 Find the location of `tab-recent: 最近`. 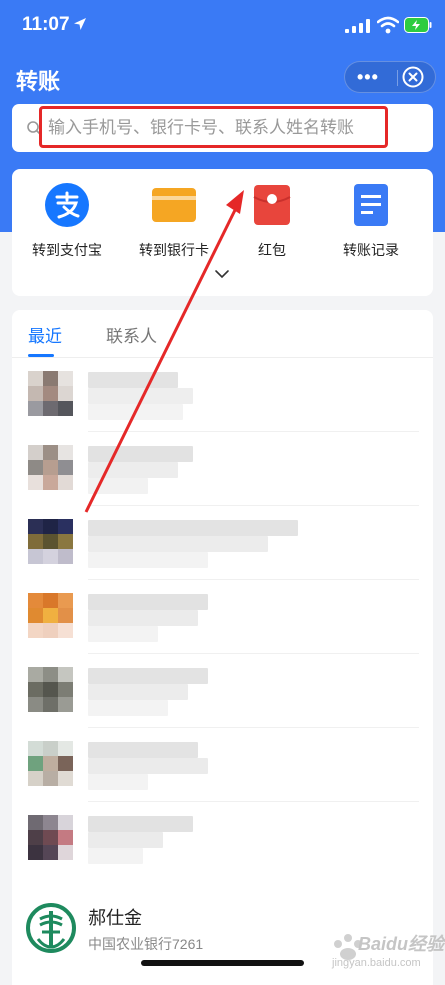

tab-recent: 最近 is located at coordinates (45, 334).